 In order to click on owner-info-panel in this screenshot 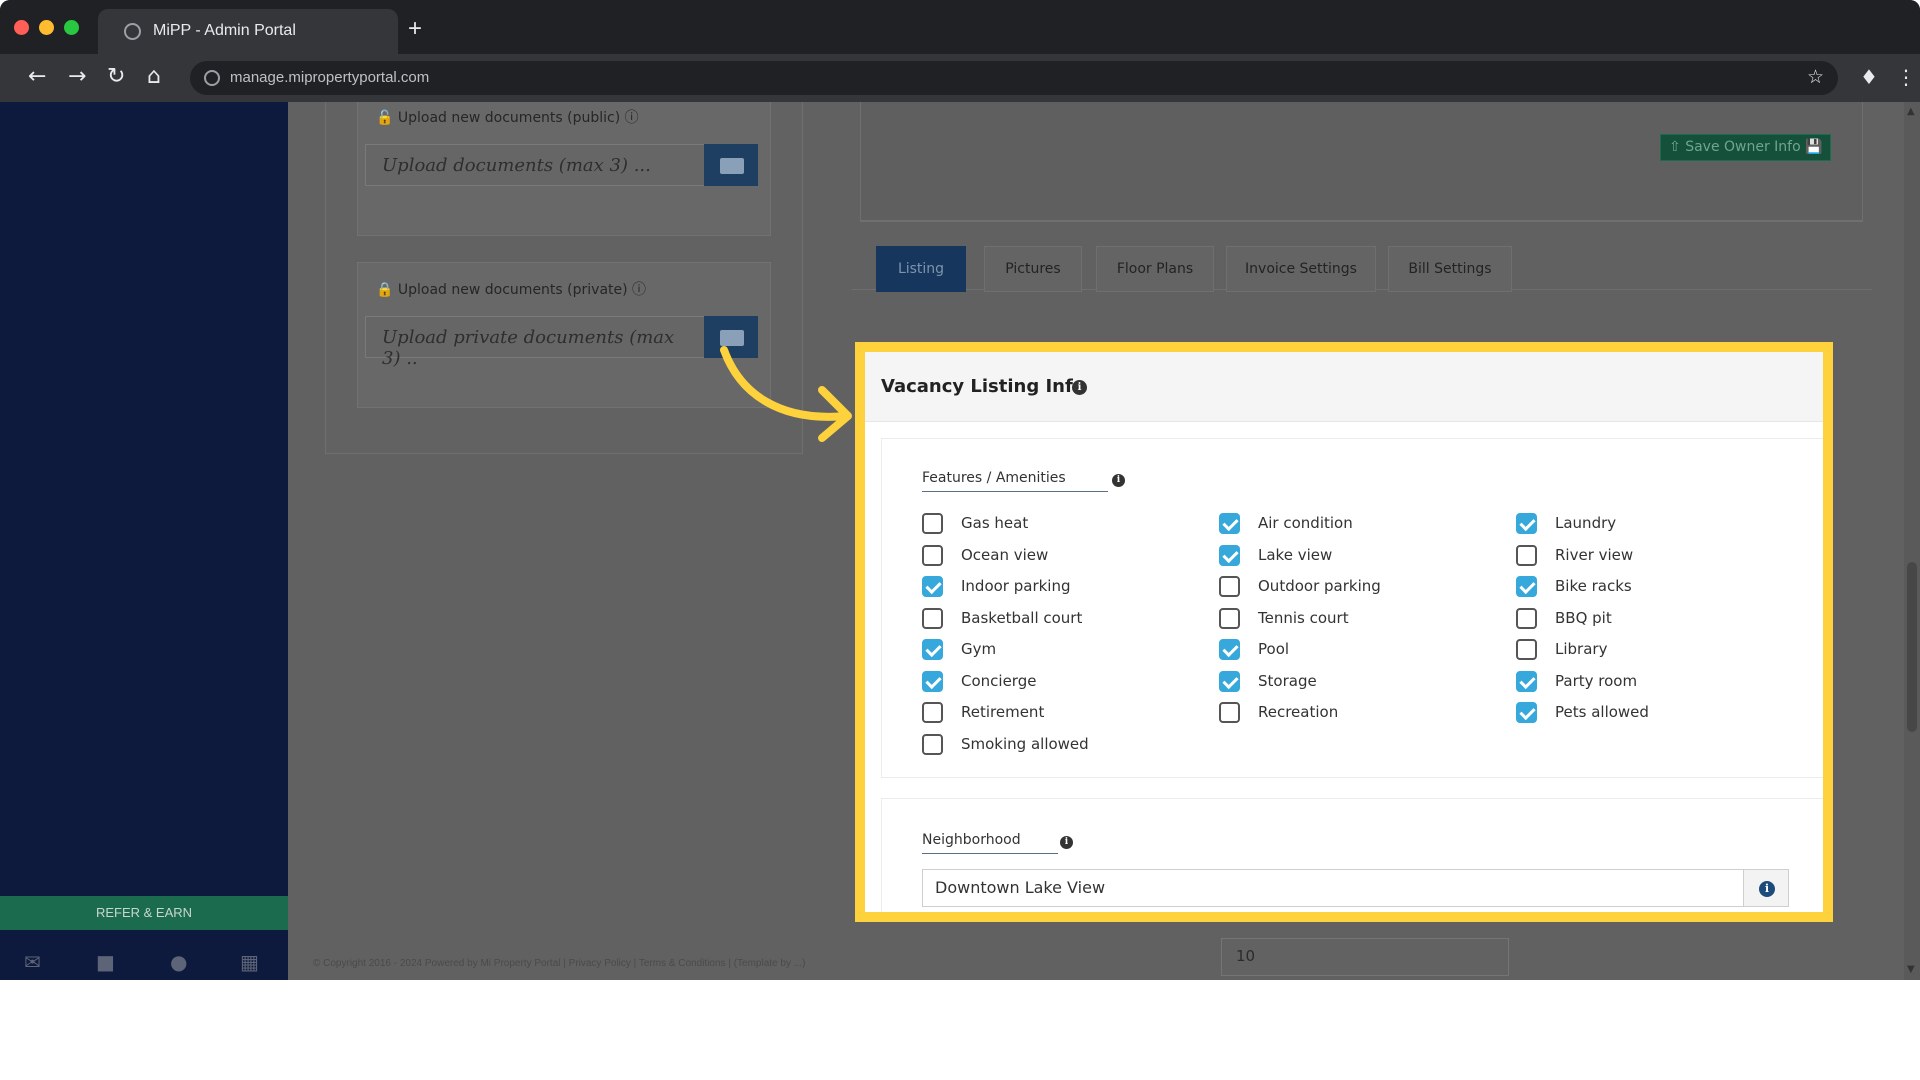, I will do `click(1361, 162)`.